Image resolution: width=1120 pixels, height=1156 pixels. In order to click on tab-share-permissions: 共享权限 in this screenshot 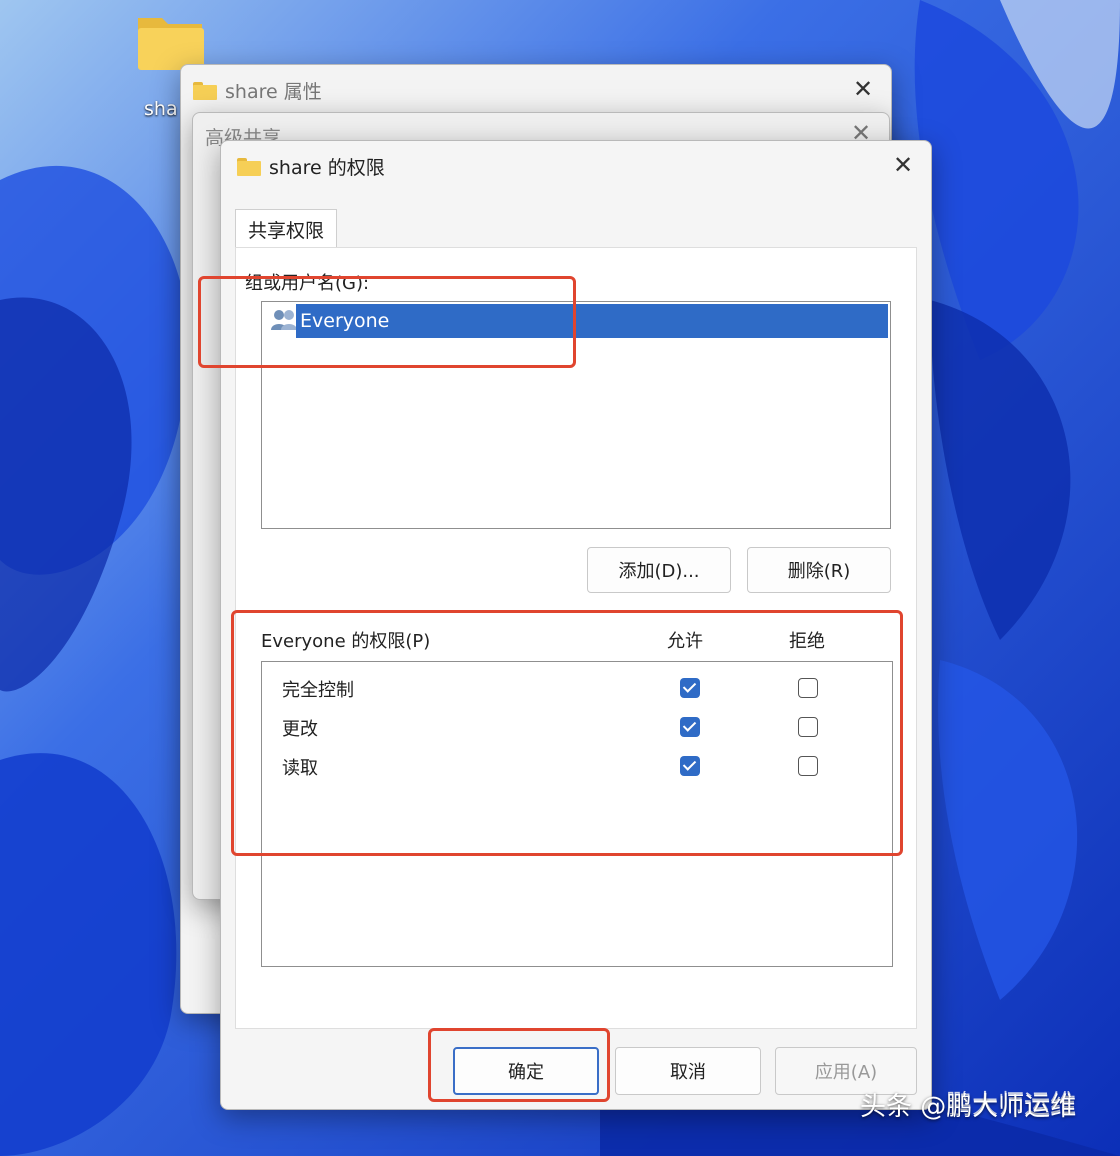, I will do `click(286, 230)`.